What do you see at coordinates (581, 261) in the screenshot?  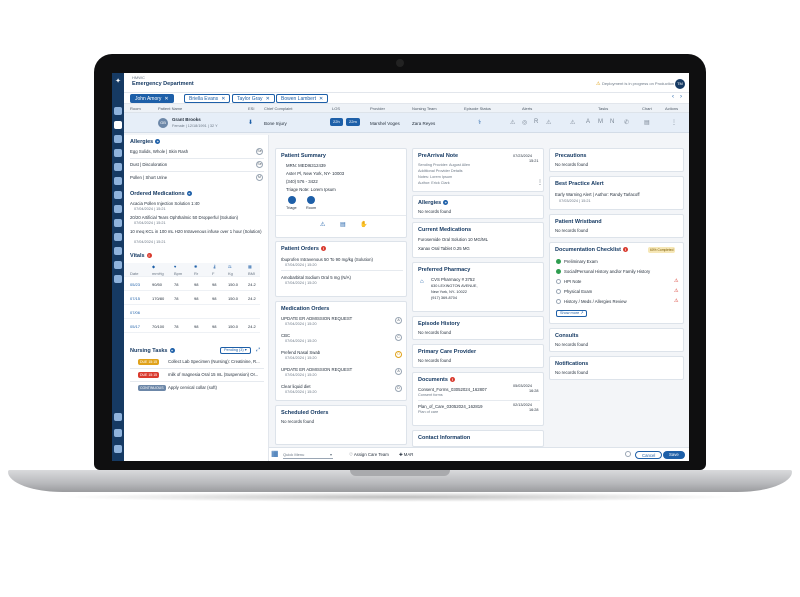 I see `checklist-item: Preliminary Exam` at bounding box center [581, 261].